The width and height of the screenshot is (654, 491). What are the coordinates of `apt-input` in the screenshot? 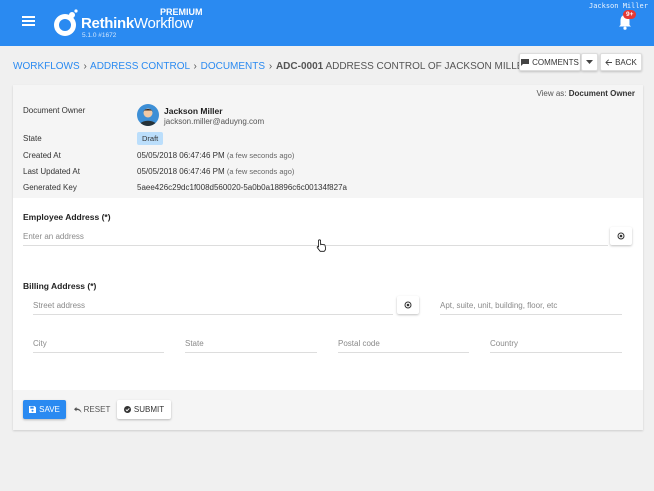 It's located at (531, 305).